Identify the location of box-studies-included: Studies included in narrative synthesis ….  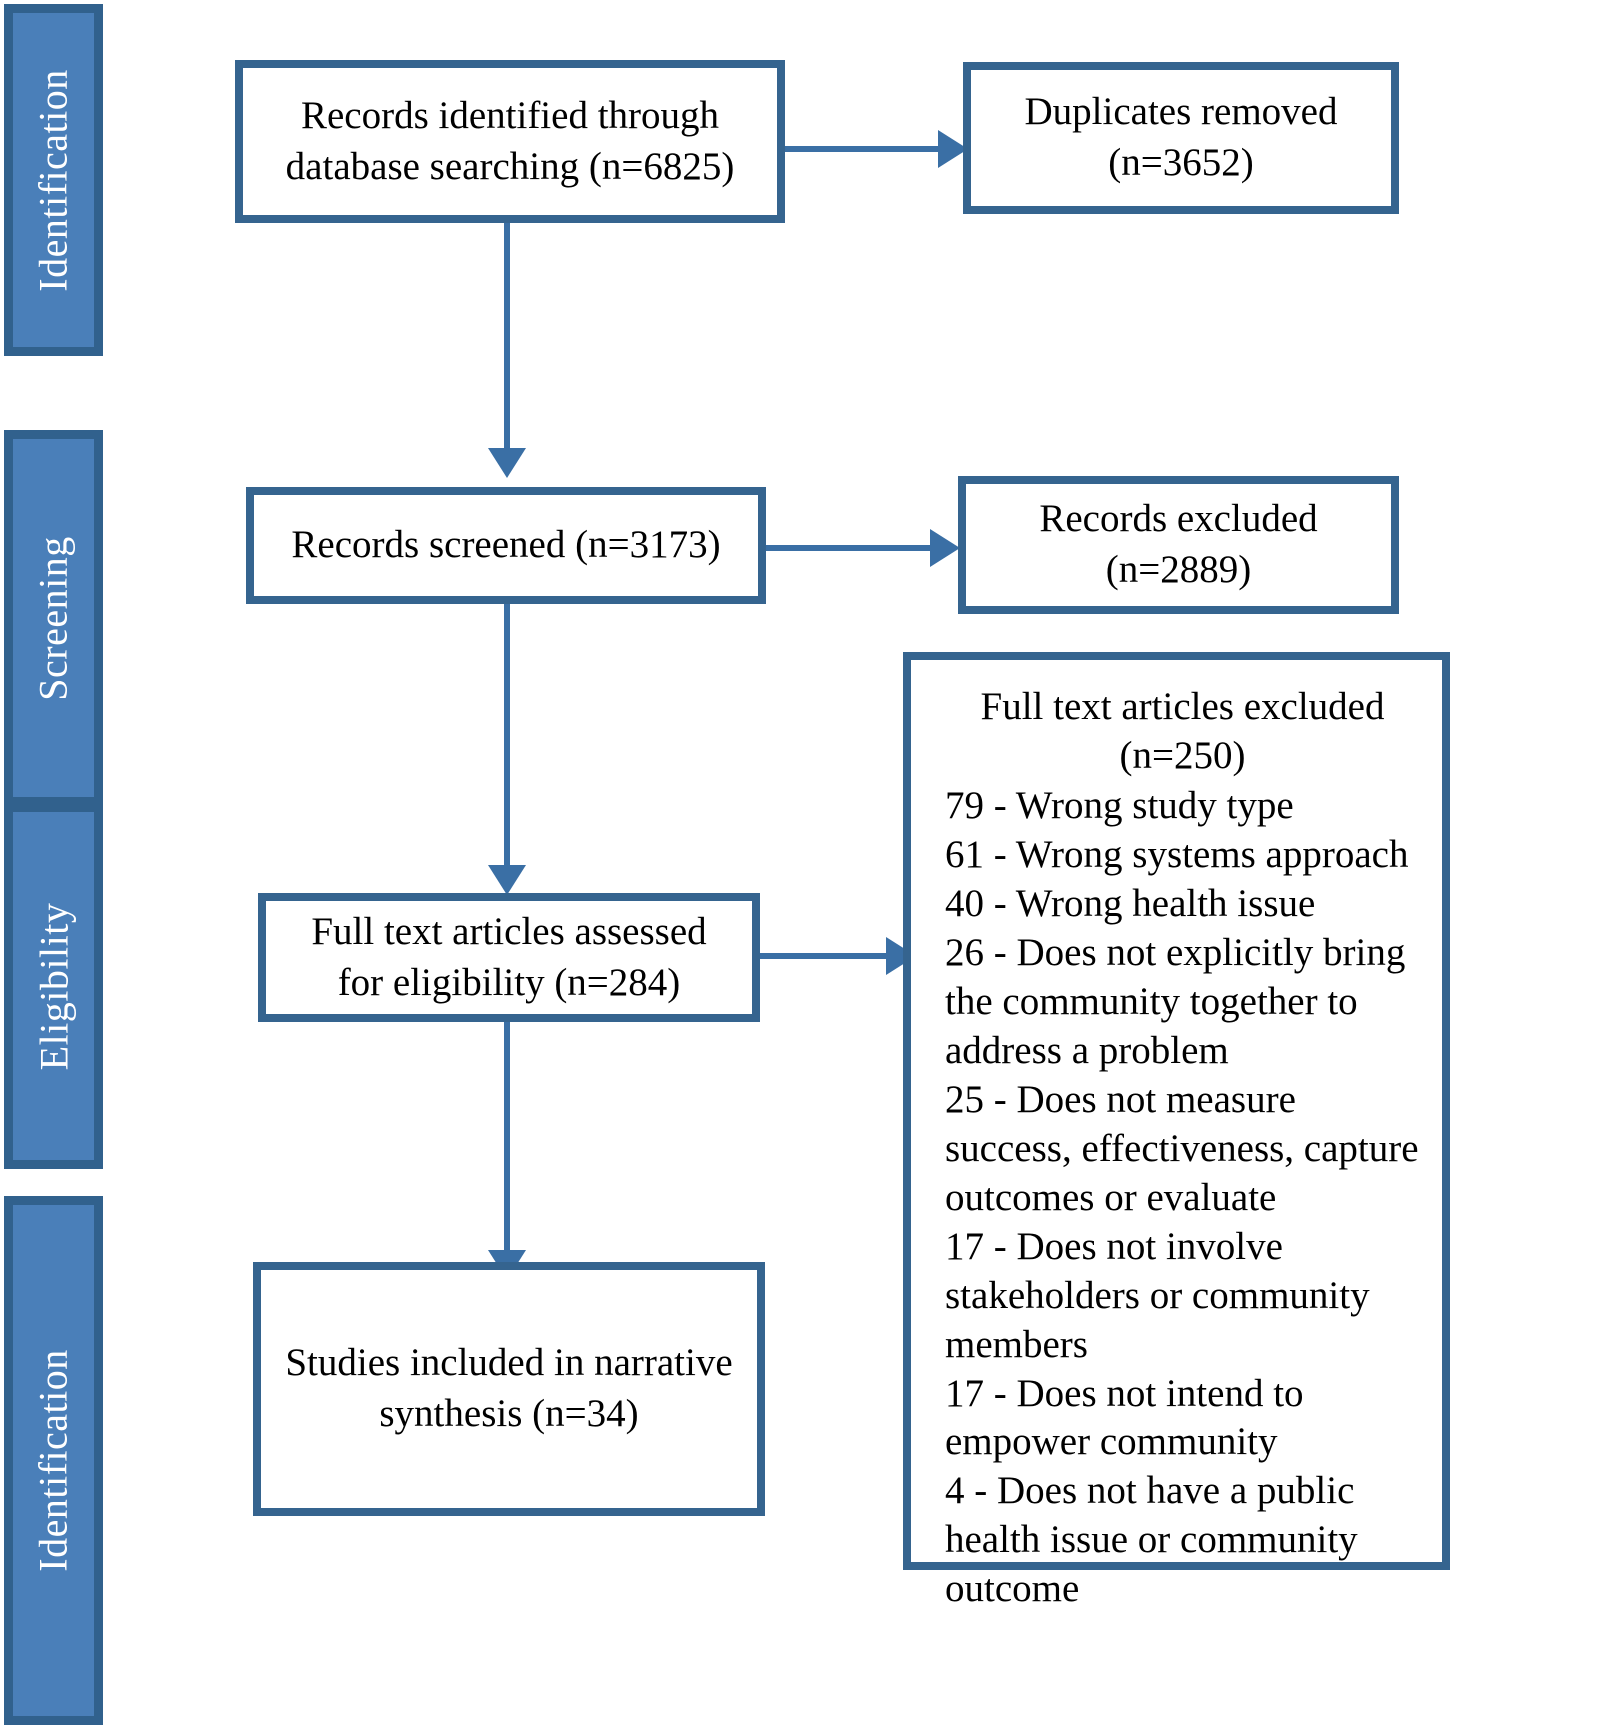
(509, 1389).